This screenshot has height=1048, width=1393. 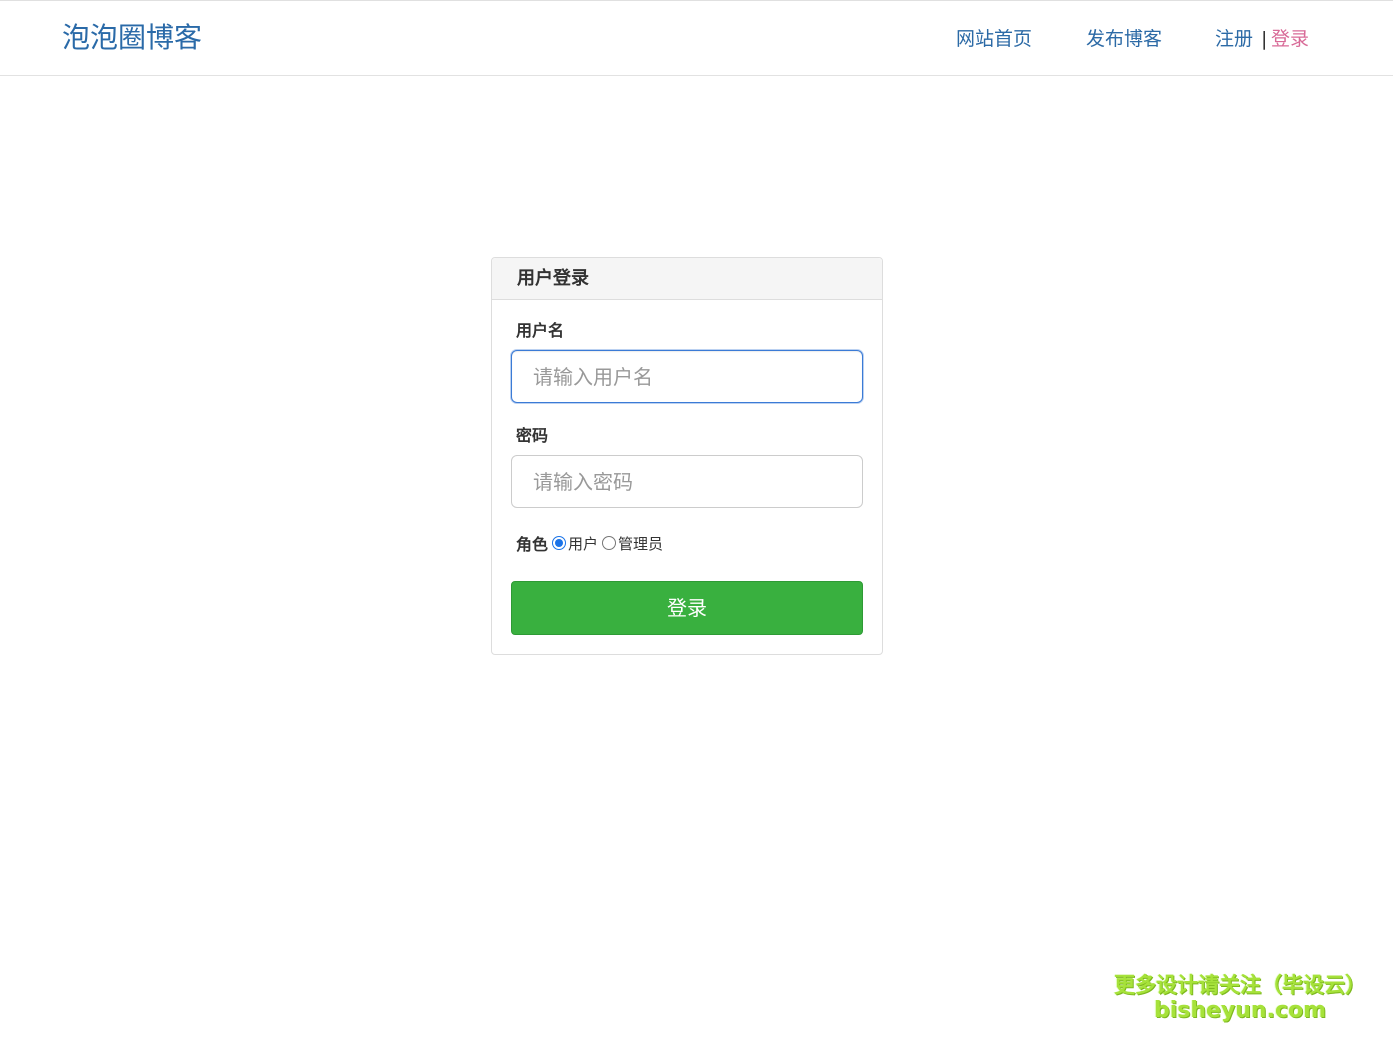 What do you see at coordinates (1240, 1010) in the screenshot?
I see `watermark-line2: bisheyun.com` at bounding box center [1240, 1010].